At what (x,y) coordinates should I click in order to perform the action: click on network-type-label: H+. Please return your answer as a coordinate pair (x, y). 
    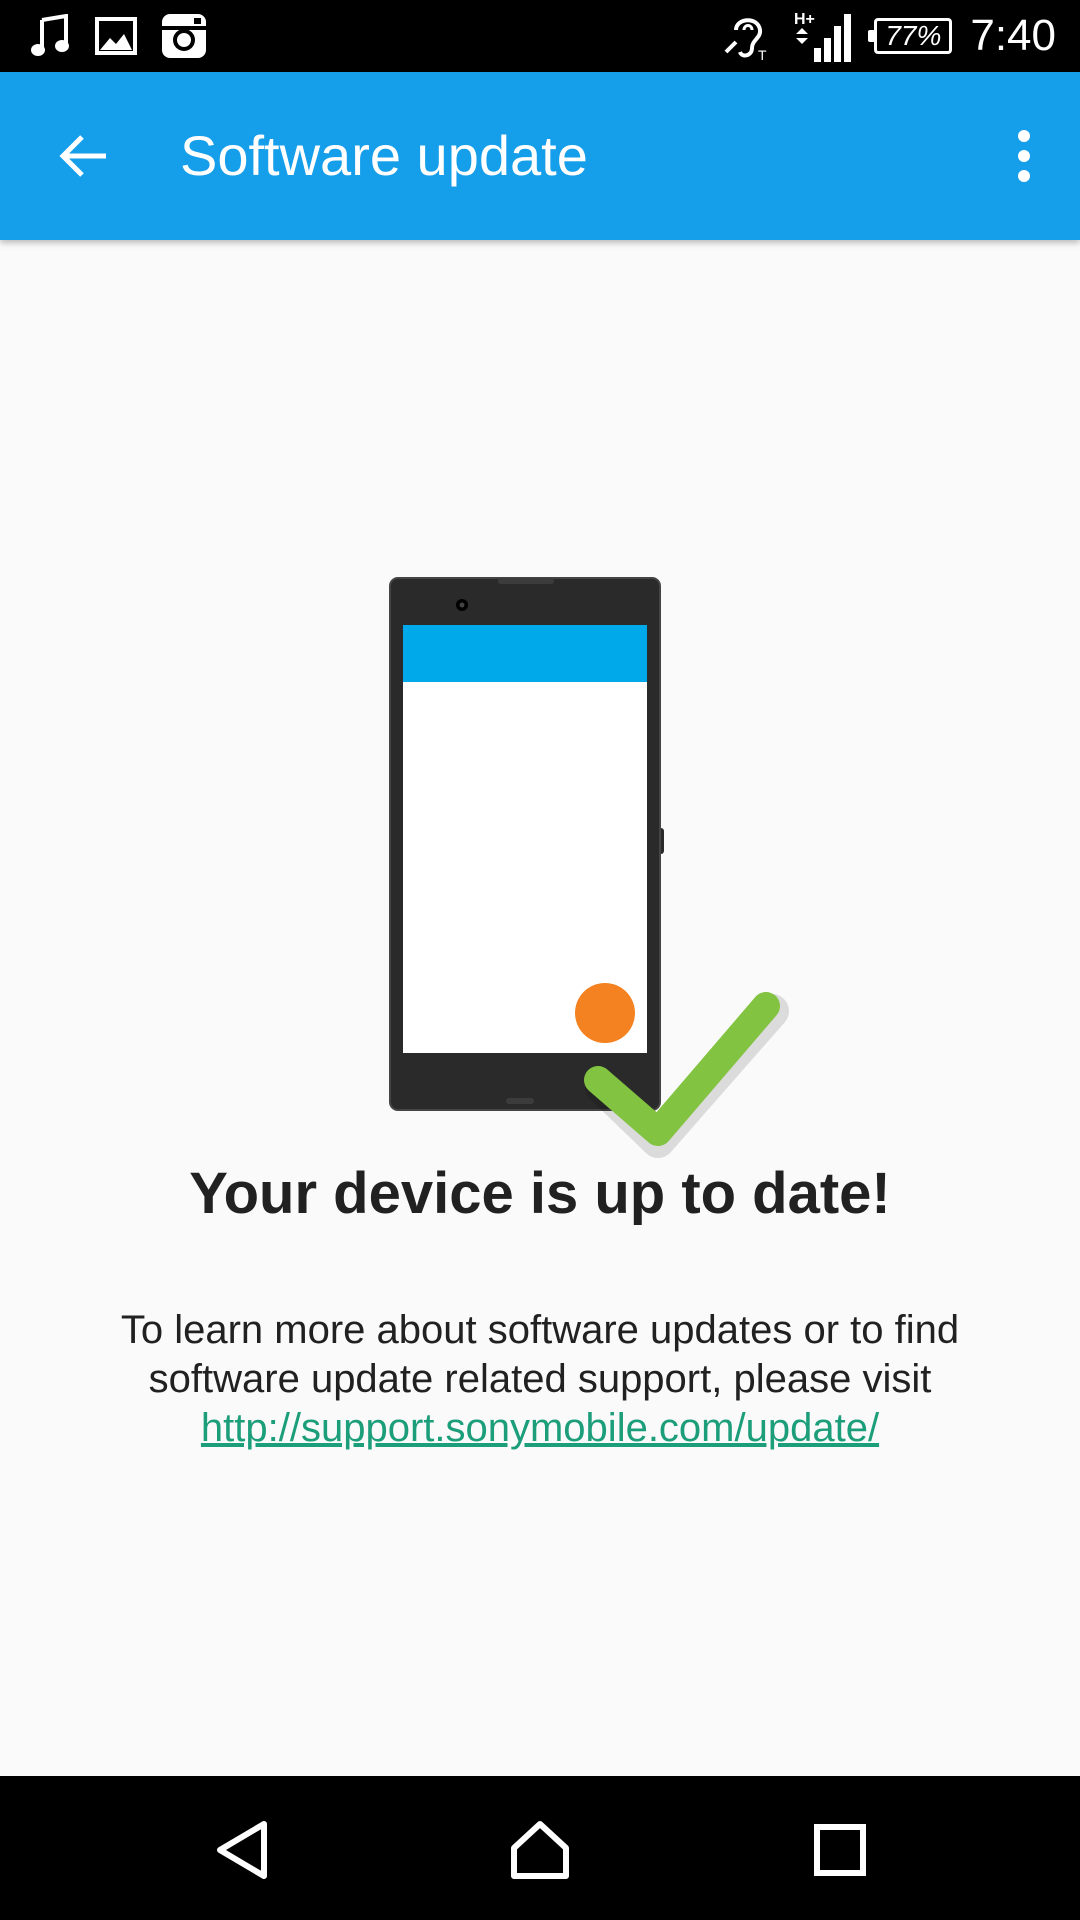
    Looking at the image, I should click on (804, 19).